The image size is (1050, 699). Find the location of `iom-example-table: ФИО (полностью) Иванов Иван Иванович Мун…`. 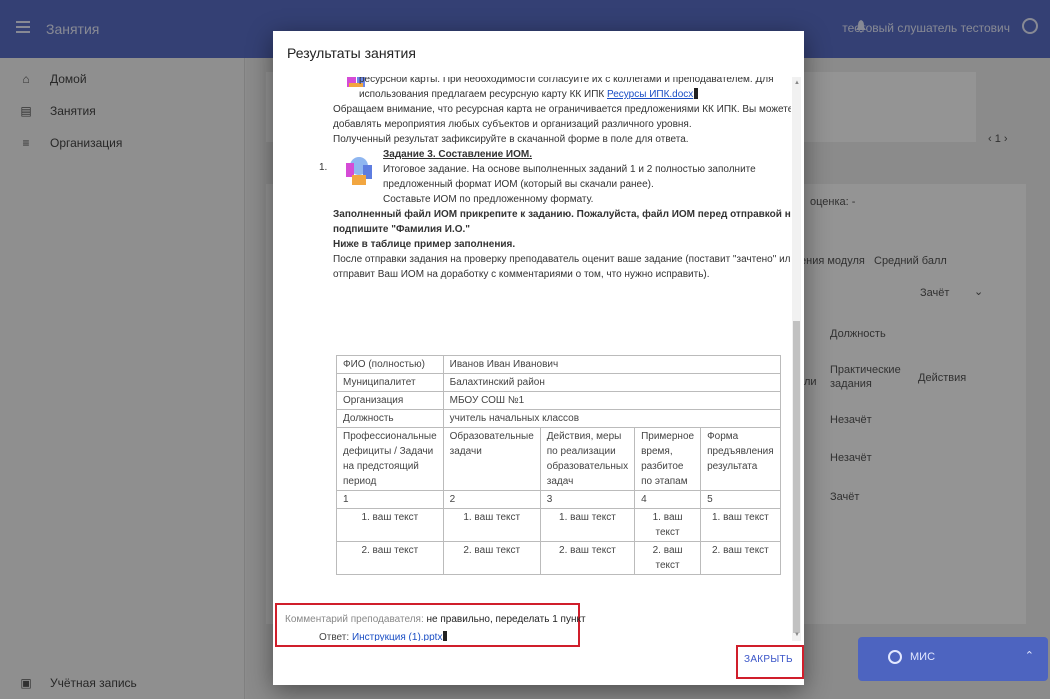

iom-example-table: ФИО (полностью) Иванов Иван Иванович Мун… is located at coordinates (558, 465).